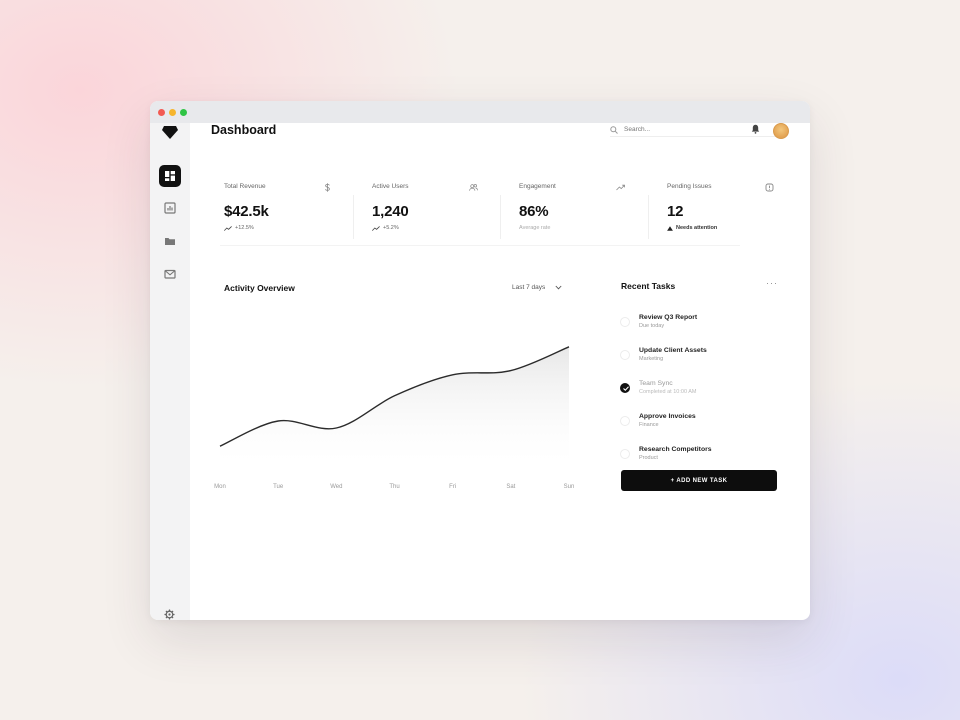 The image size is (960, 720). What do you see at coordinates (394, 404) in the screenshot?
I see `chart-area-fill` at bounding box center [394, 404].